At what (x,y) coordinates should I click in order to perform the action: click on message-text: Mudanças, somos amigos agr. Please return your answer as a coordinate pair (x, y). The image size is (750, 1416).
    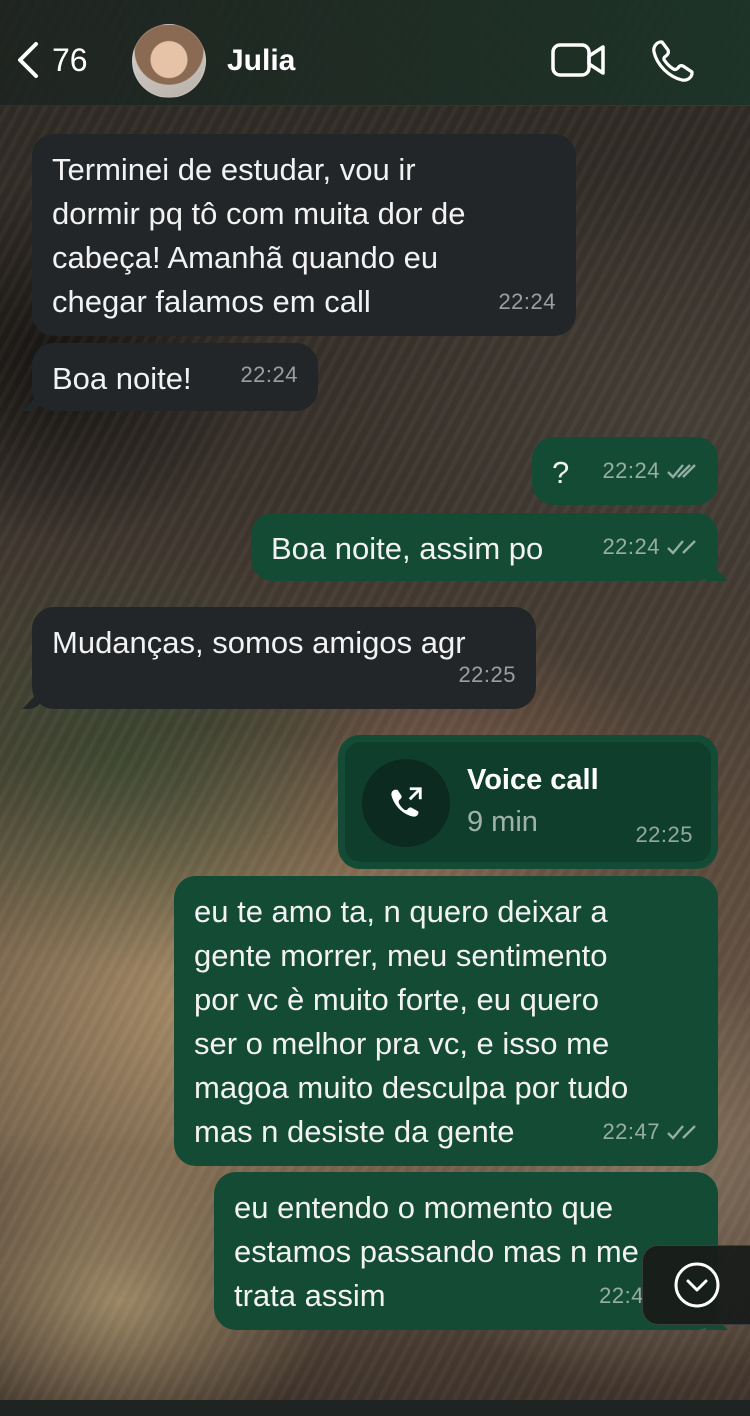
    Looking at the image, I should click on (259, 642).